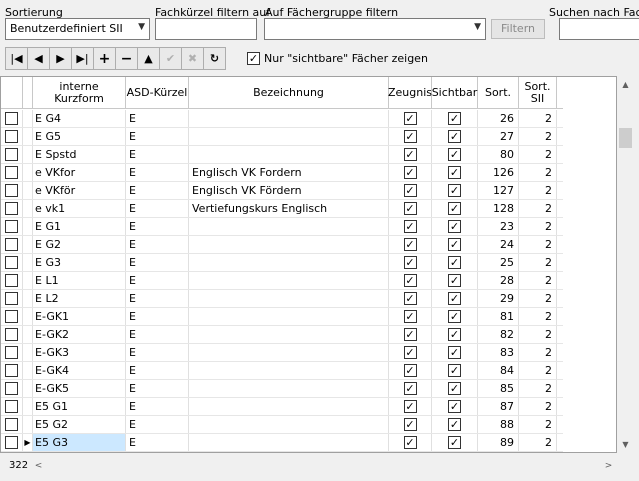 The height and width of the screenshot is (481, 639). Describe the element at coordinates (498, 262) in the screenshot. I see `sort-cell: 25` at that location.